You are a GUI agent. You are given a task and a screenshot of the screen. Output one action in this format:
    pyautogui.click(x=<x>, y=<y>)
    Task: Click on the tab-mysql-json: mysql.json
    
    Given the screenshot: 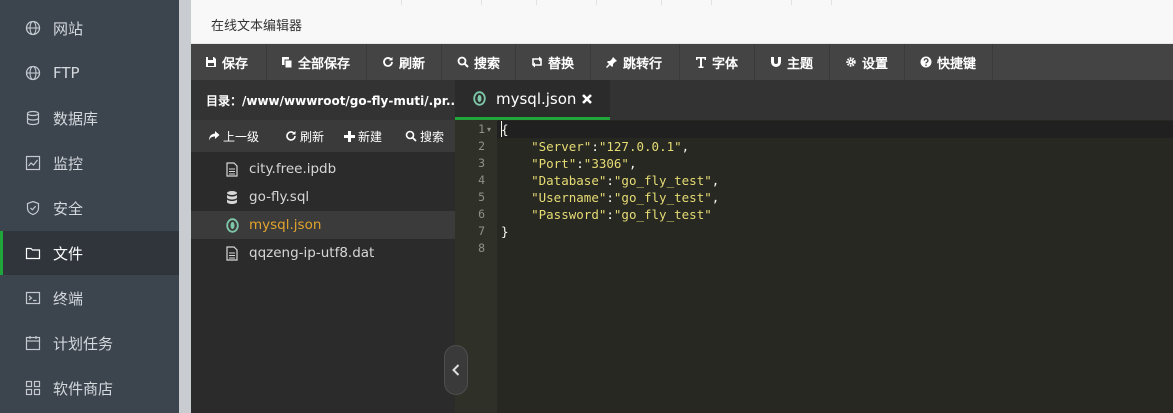 What is the action you would take?
    pyautogui.click(x=532, y=100)
    